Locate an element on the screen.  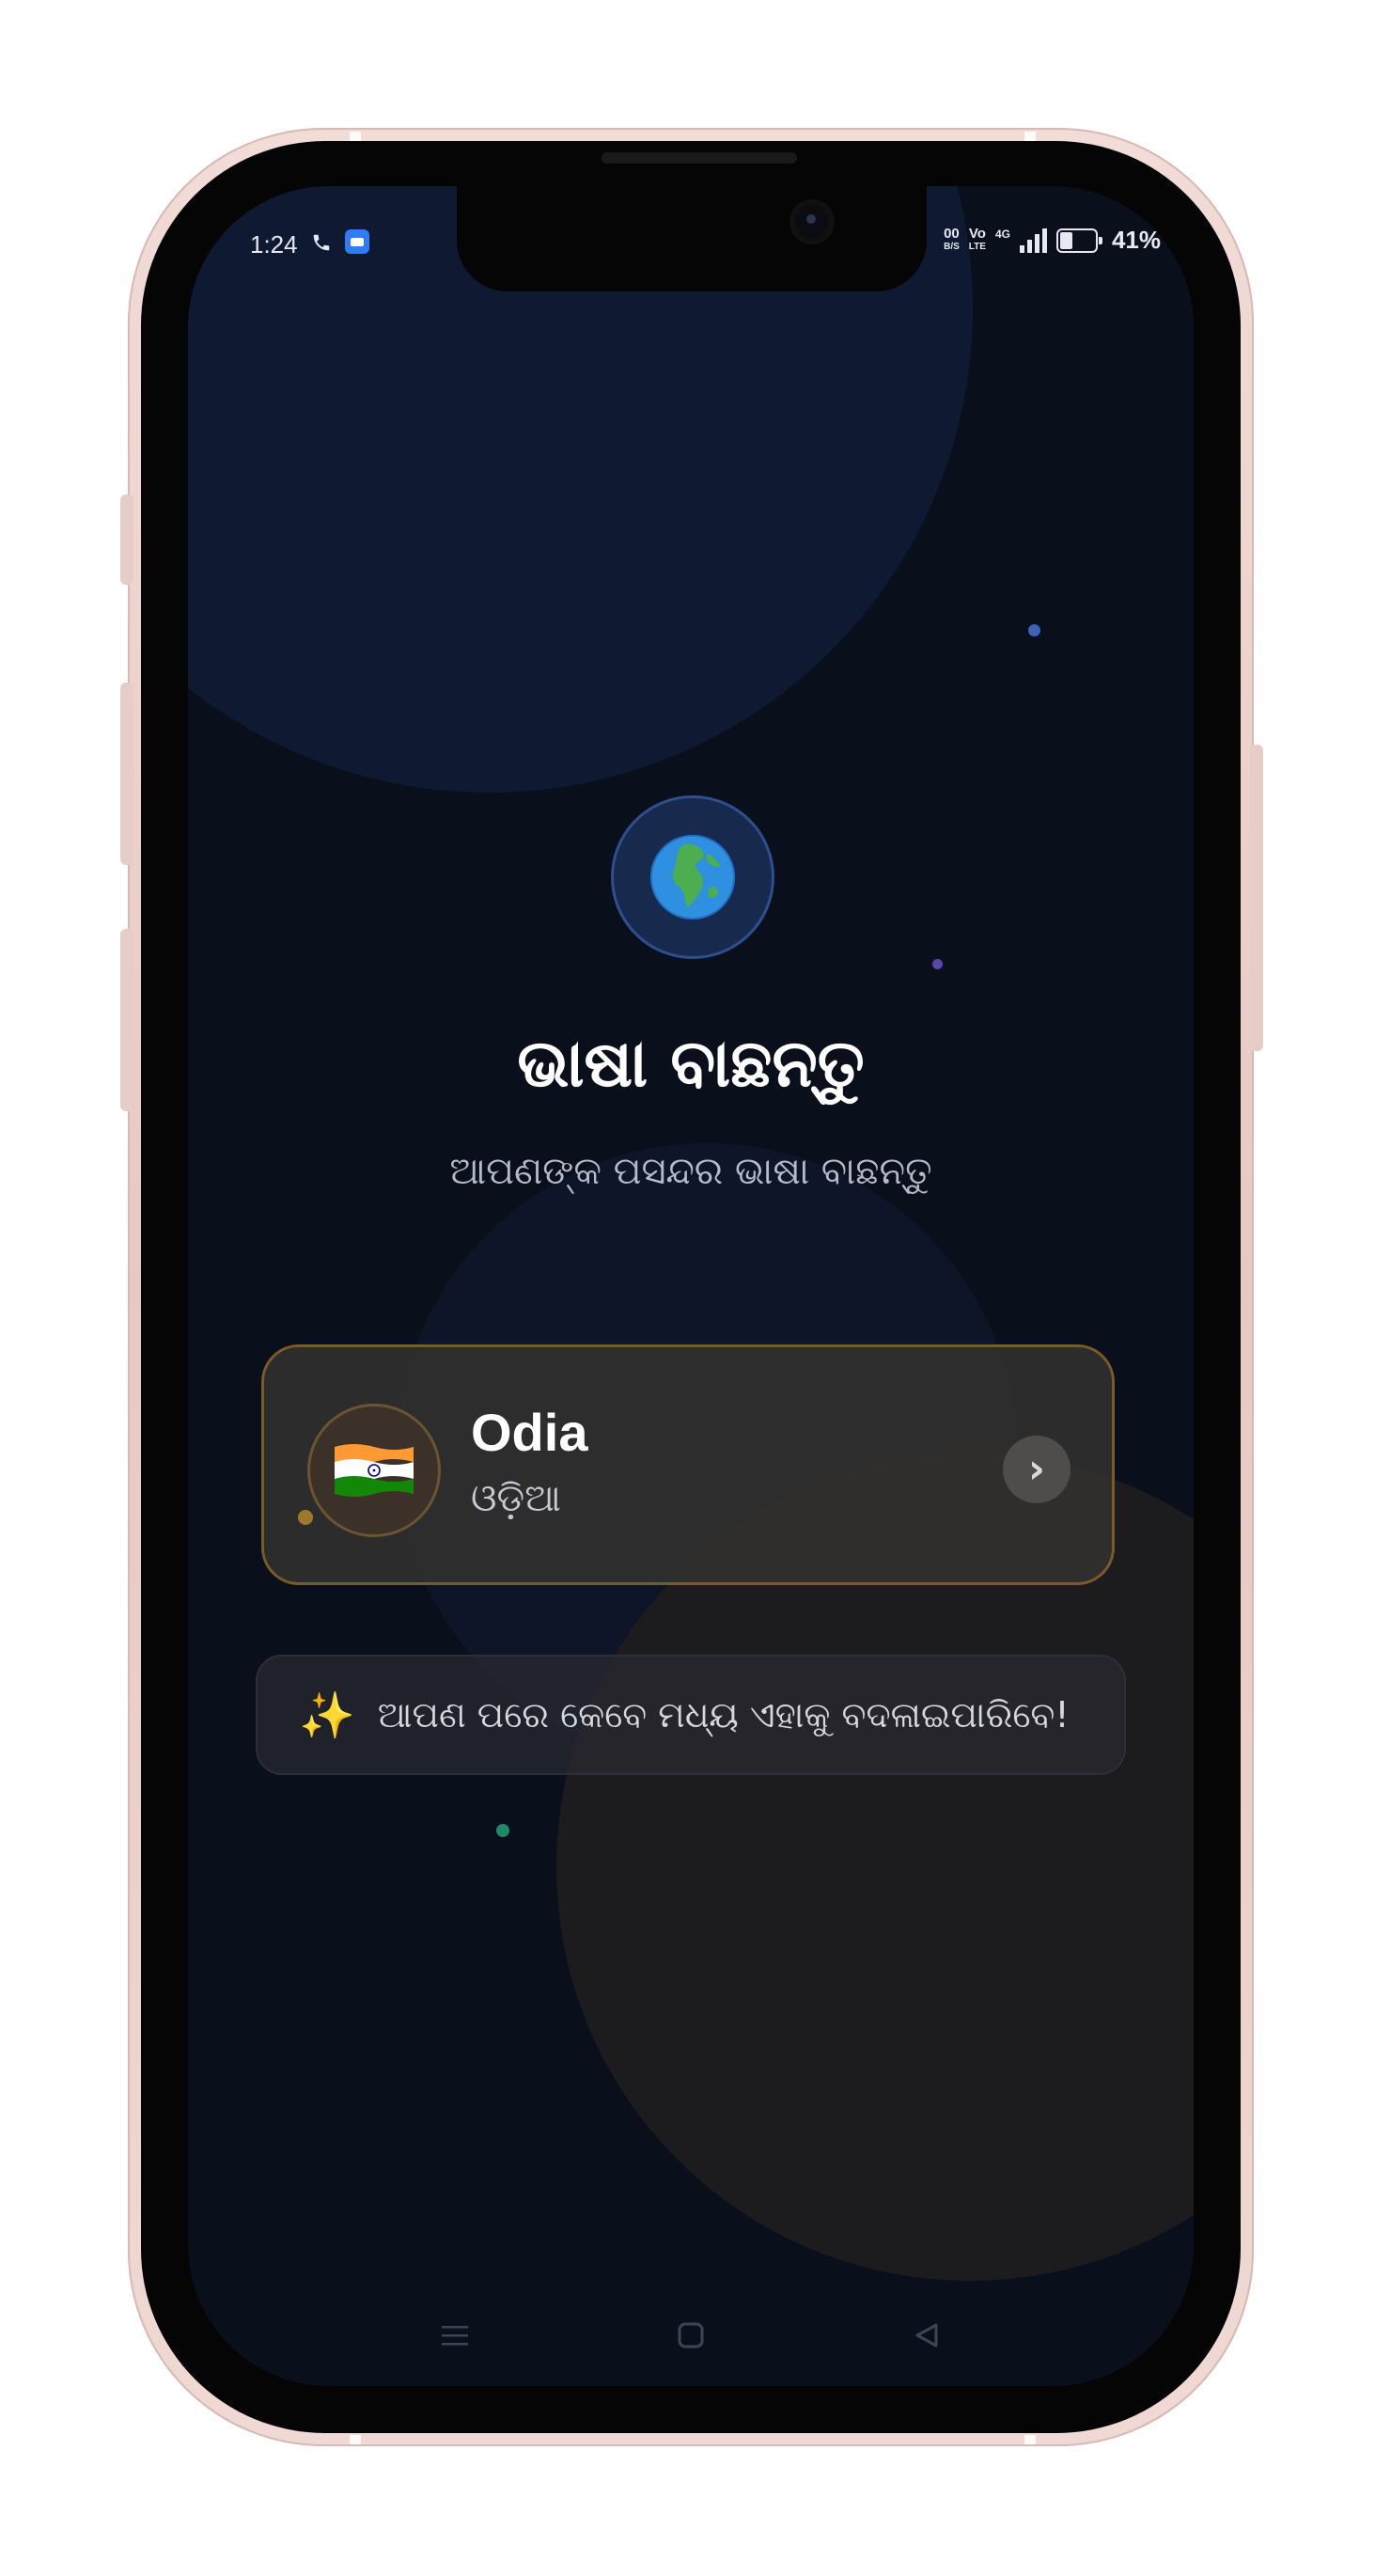
battery-percent: 41% is located at coordinates (1136, 240).